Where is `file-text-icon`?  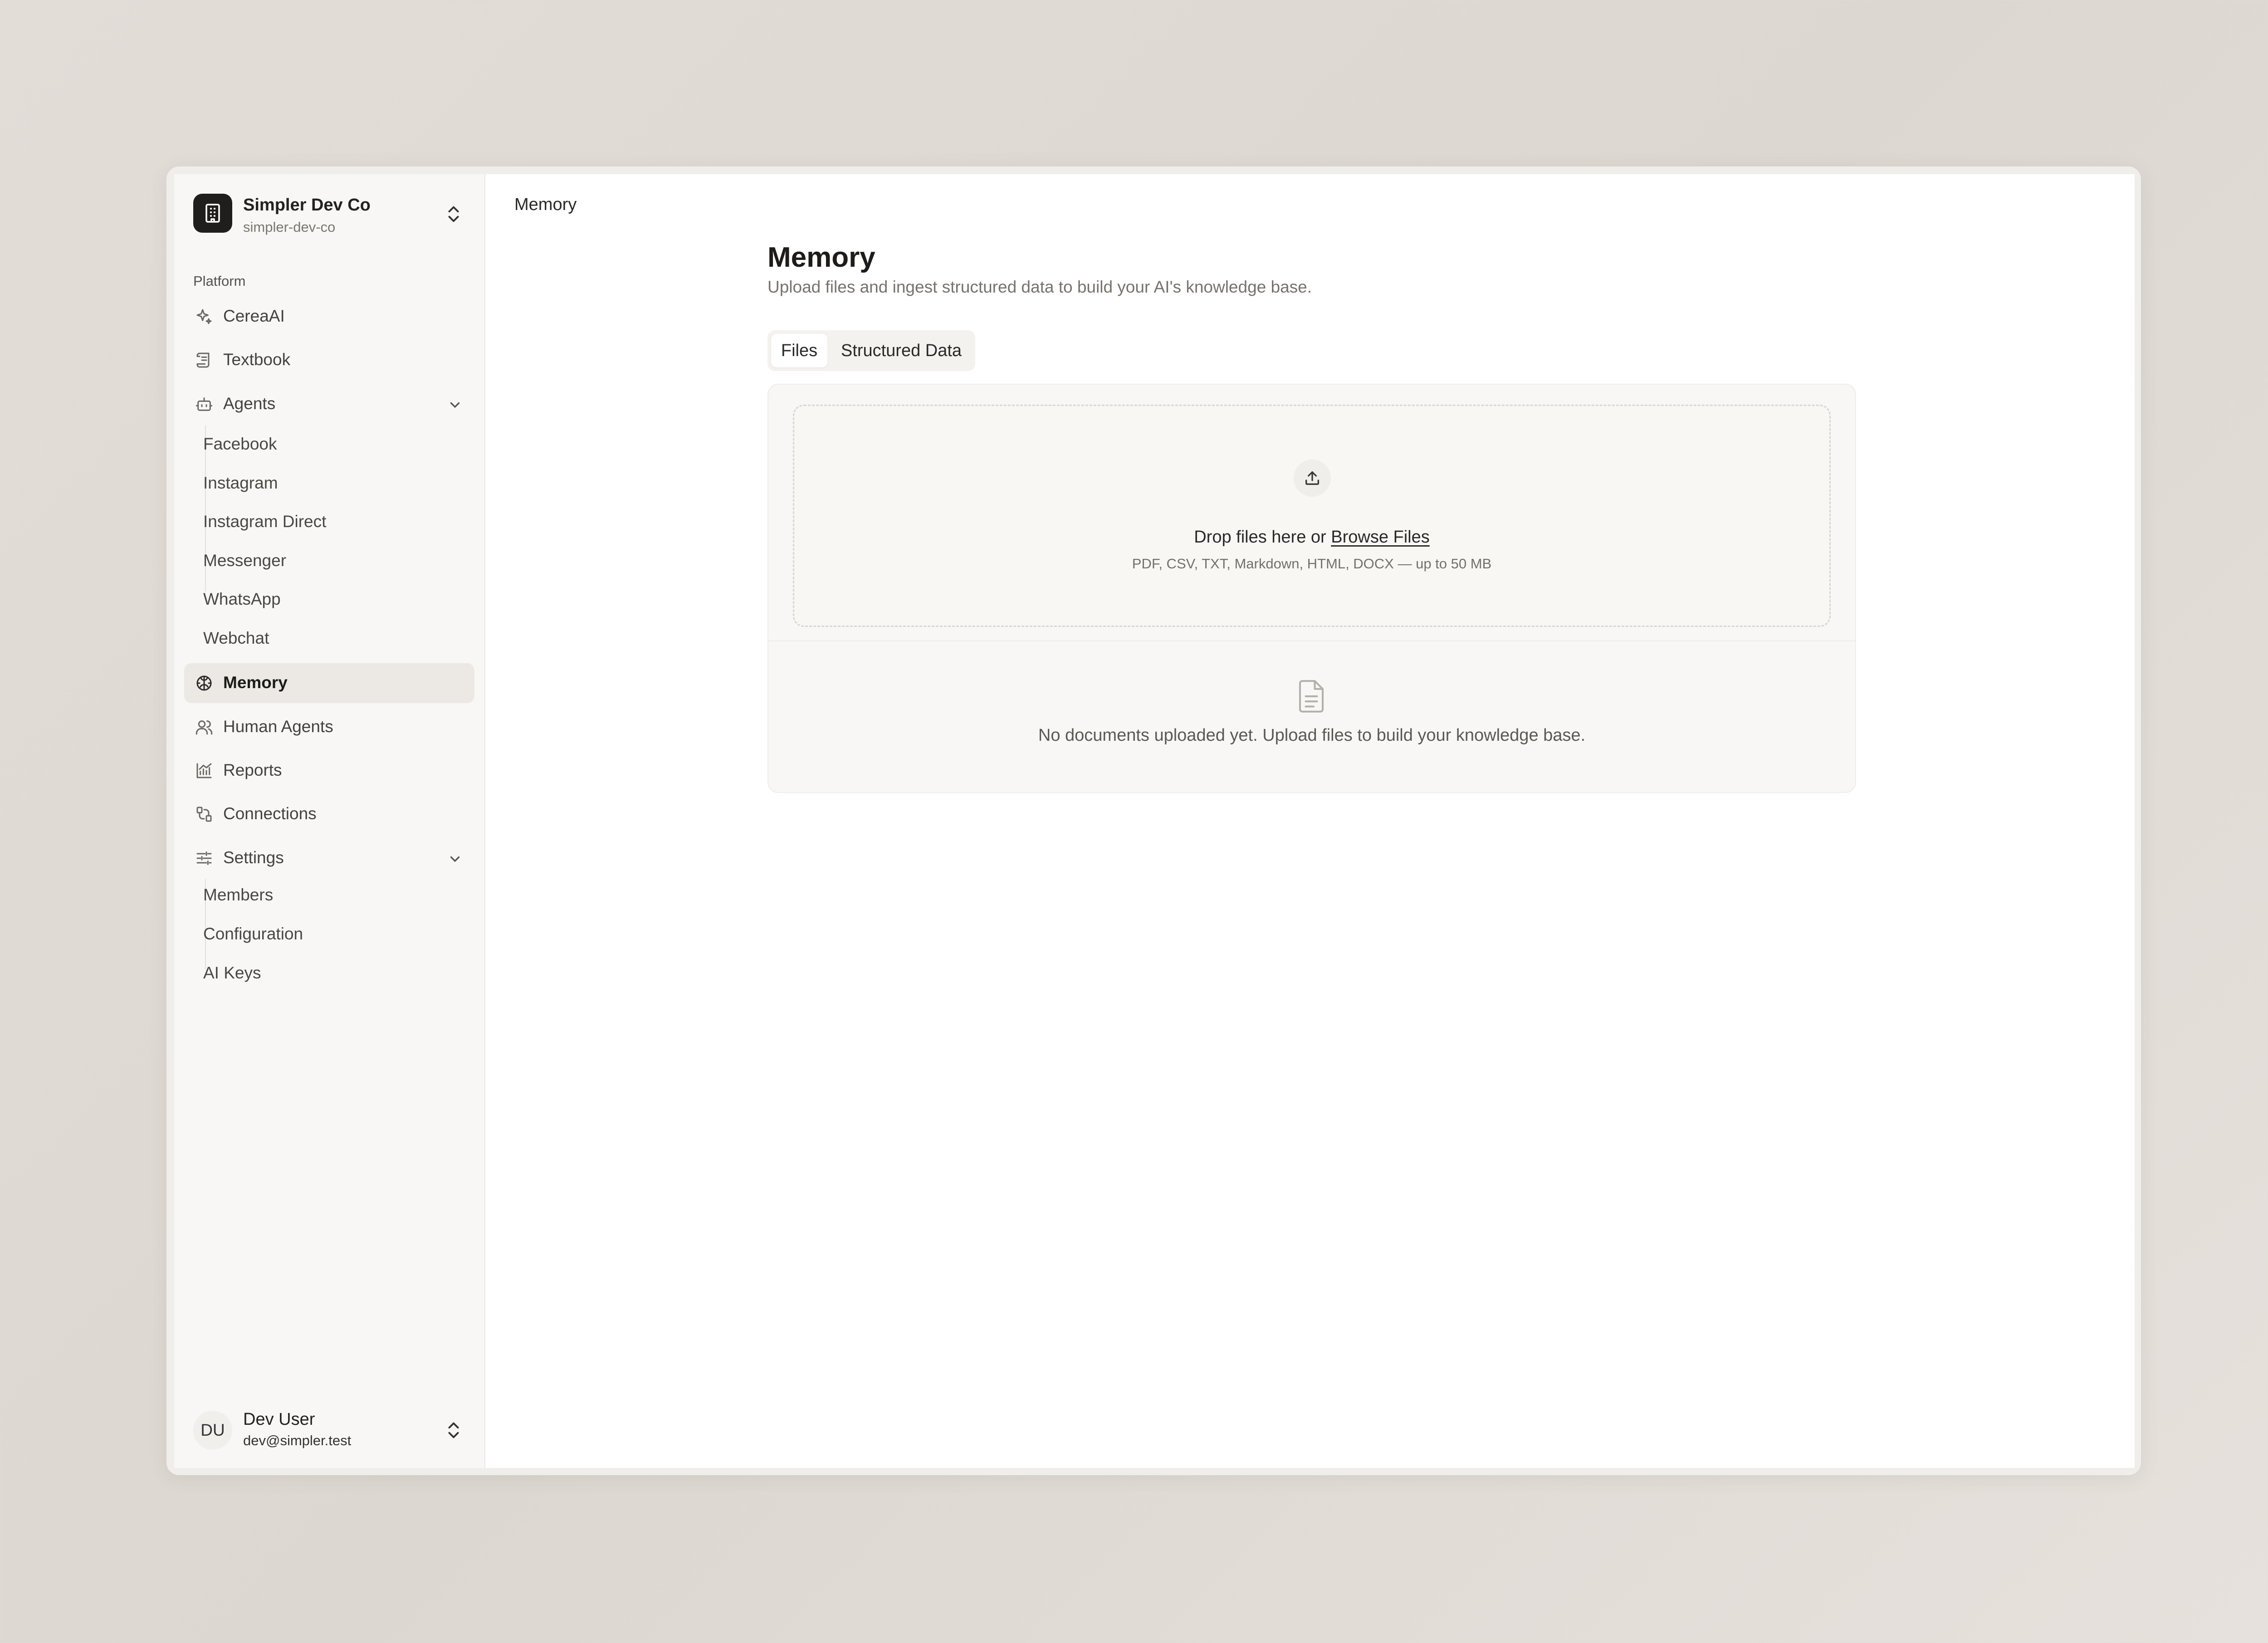
file-text-icon is located at coordinates (1312, 696).